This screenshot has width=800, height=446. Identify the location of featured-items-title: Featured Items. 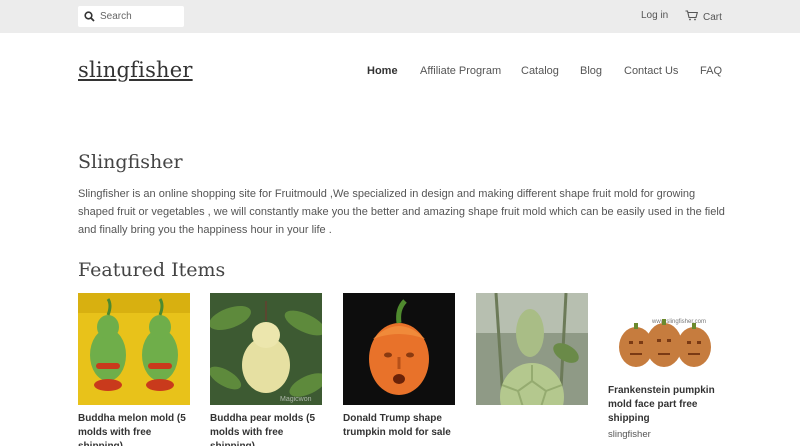
(152, 270).